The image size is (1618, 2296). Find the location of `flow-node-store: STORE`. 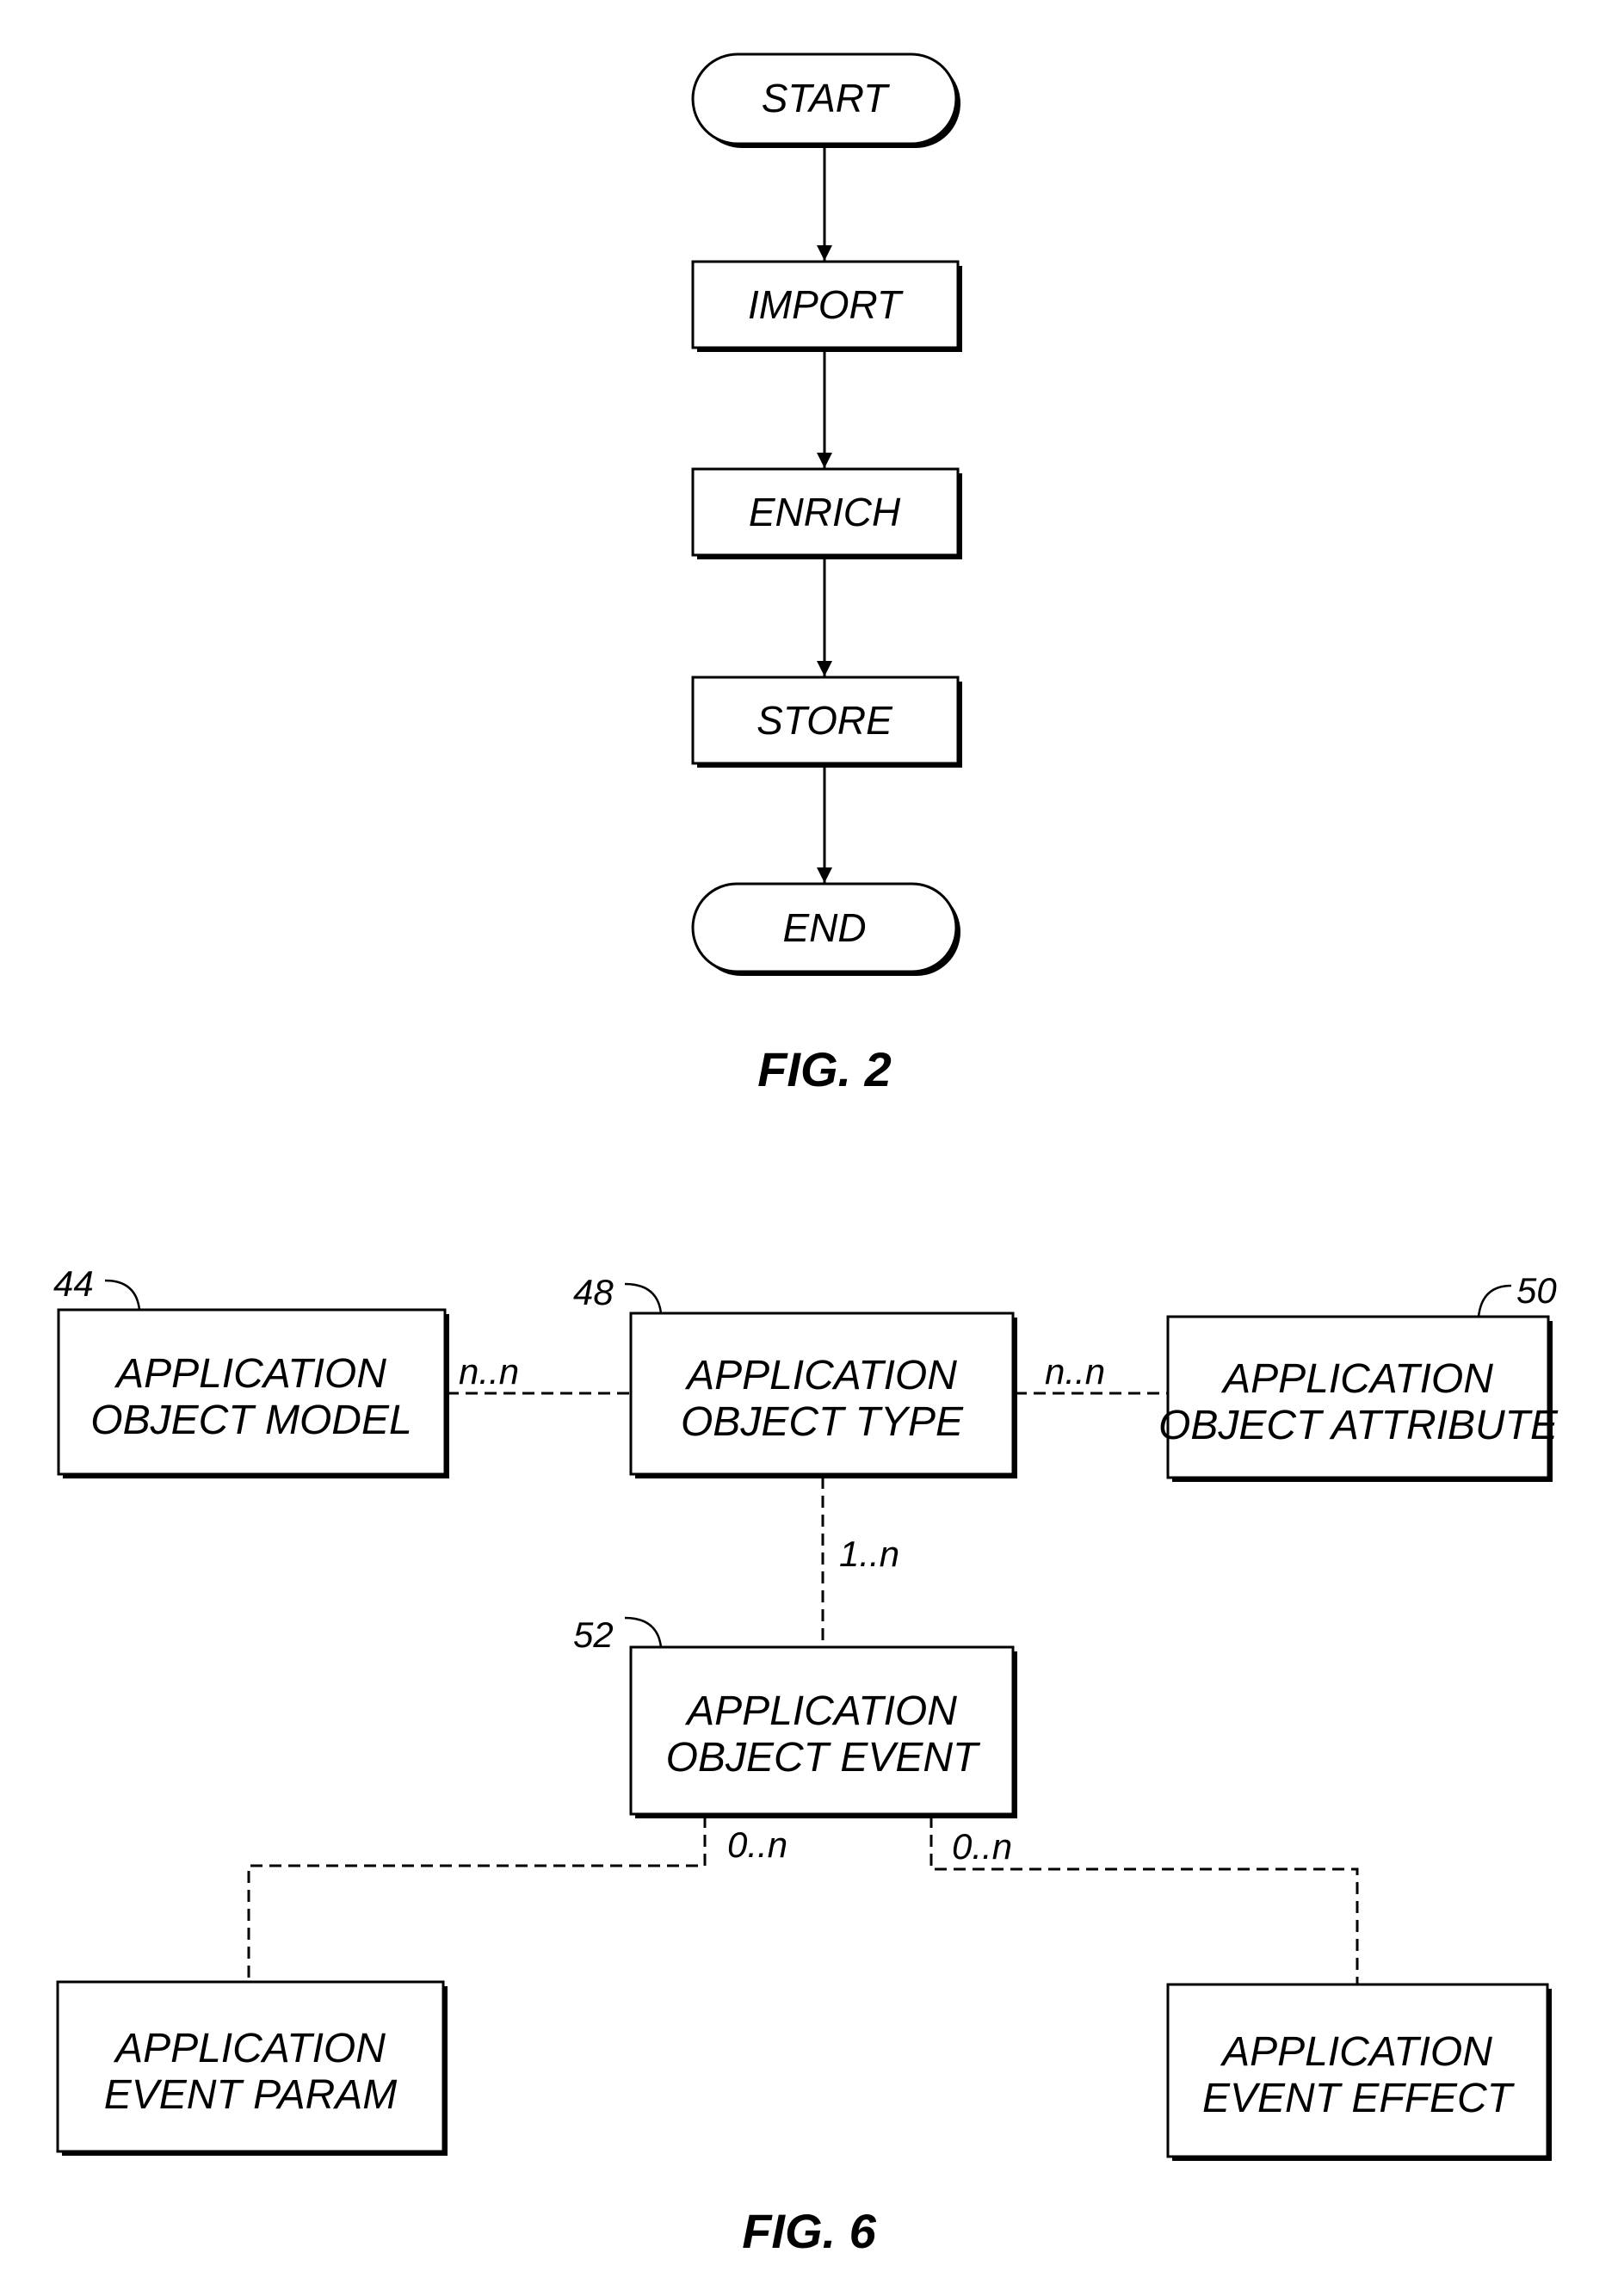

flow-node-store: STORE is located at coordinates (827, 722).